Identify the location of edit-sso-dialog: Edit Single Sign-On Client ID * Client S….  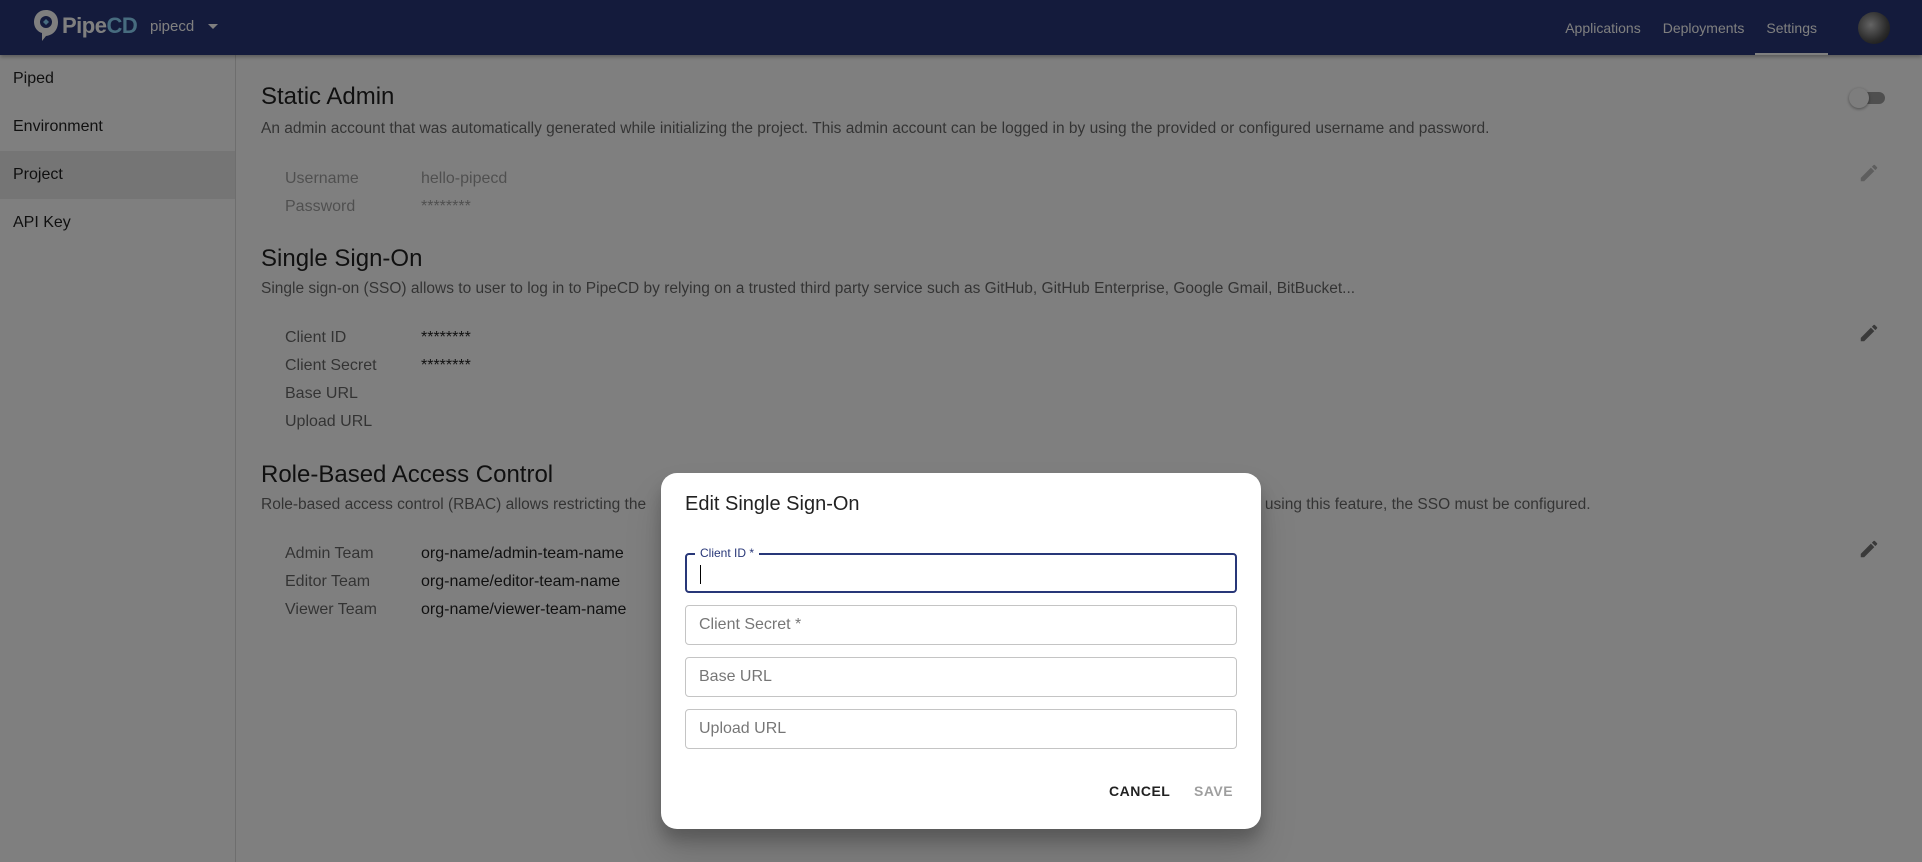
(961, 651).